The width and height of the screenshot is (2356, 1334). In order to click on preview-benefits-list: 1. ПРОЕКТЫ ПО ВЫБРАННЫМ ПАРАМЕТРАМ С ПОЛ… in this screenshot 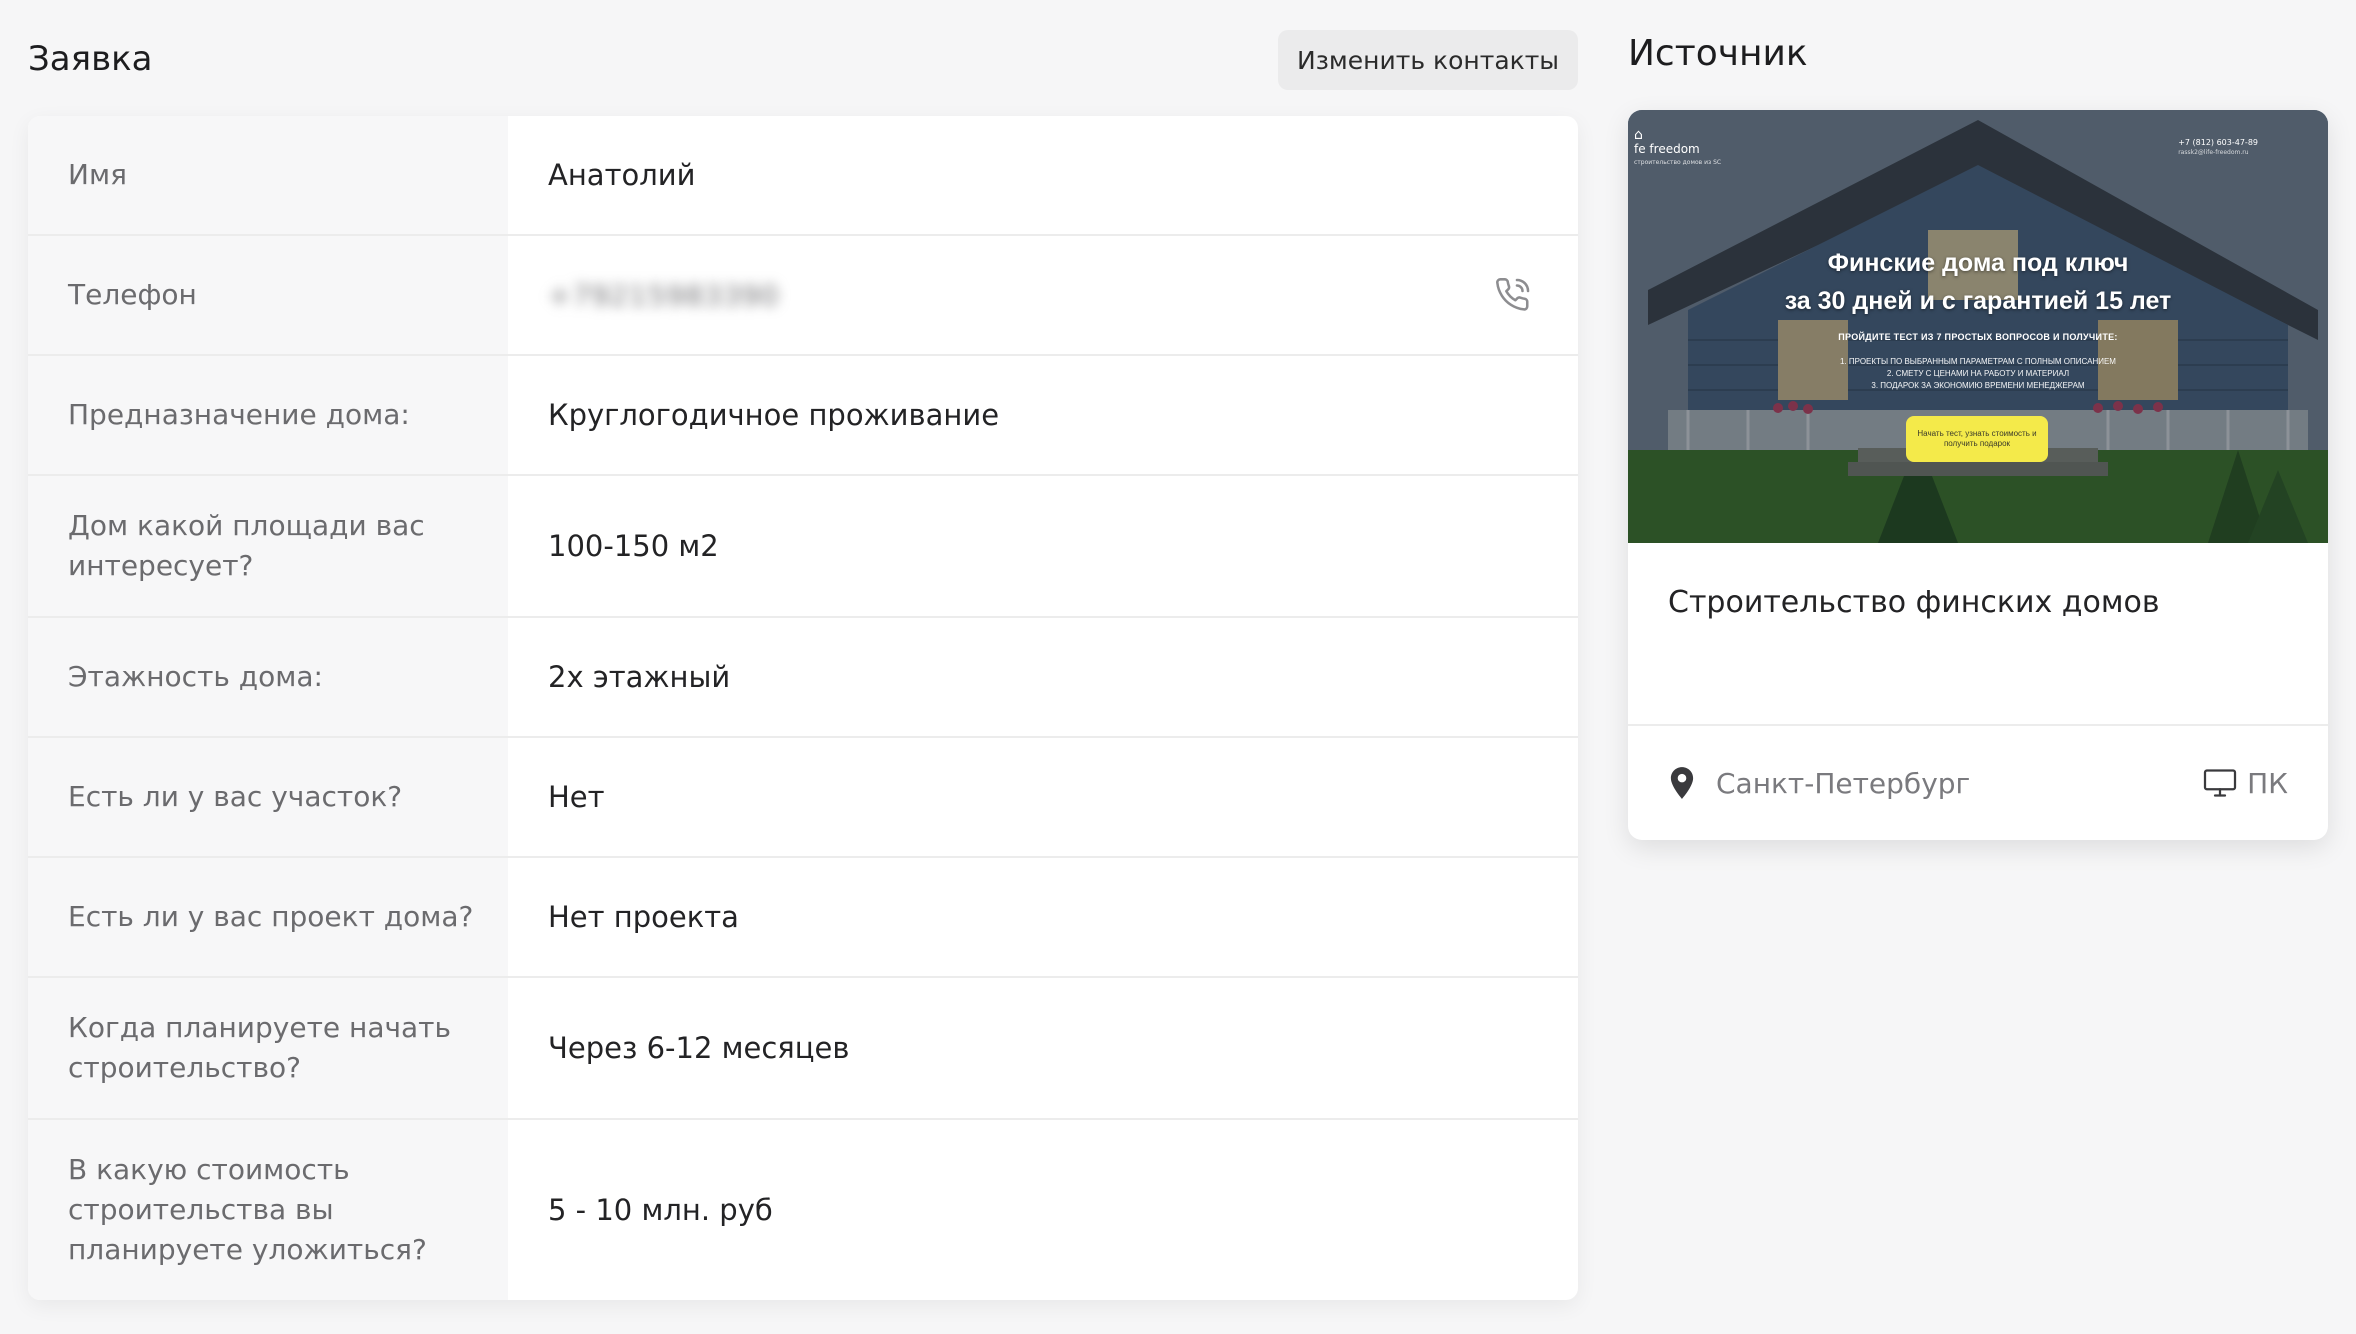, I will do `click(1978, 374)`.